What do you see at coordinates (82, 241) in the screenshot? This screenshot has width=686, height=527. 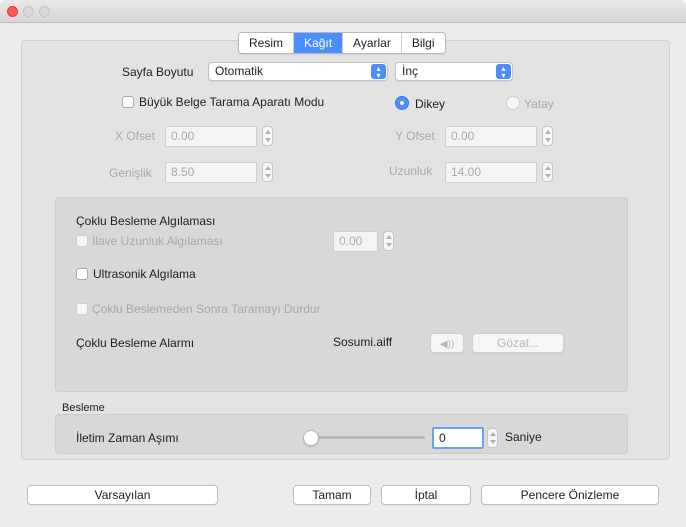 I see `extra-length-checkbox` at bounding box center [82, 241].